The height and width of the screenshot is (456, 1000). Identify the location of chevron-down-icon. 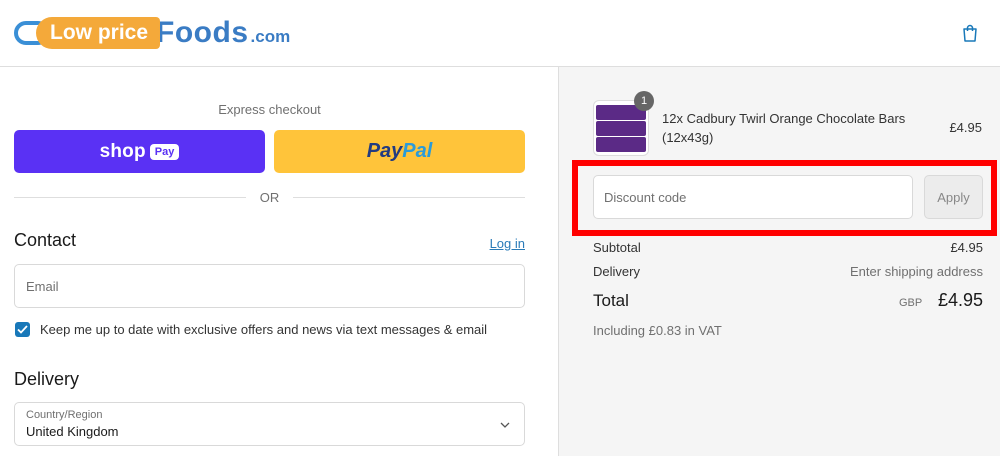
(505, 425).